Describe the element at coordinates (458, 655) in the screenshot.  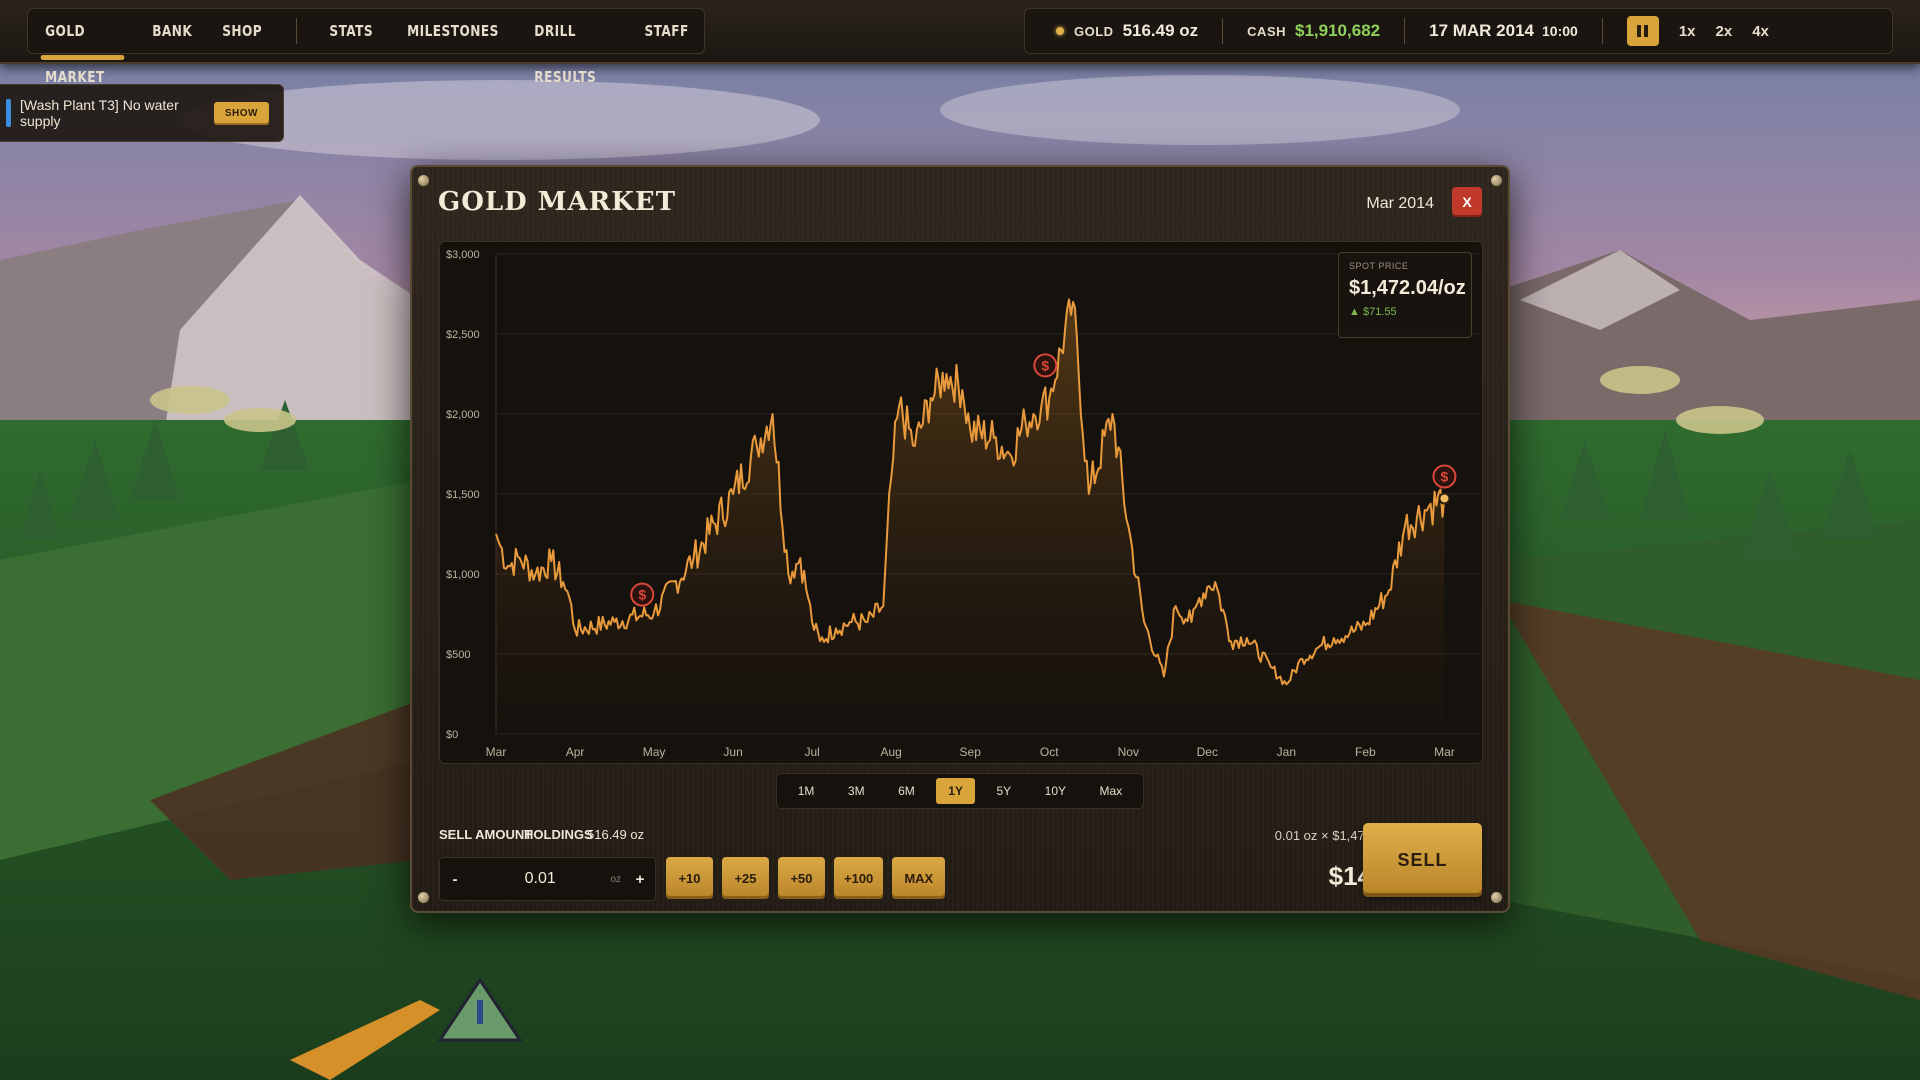
I see `y-tick-label: $500` at that location.